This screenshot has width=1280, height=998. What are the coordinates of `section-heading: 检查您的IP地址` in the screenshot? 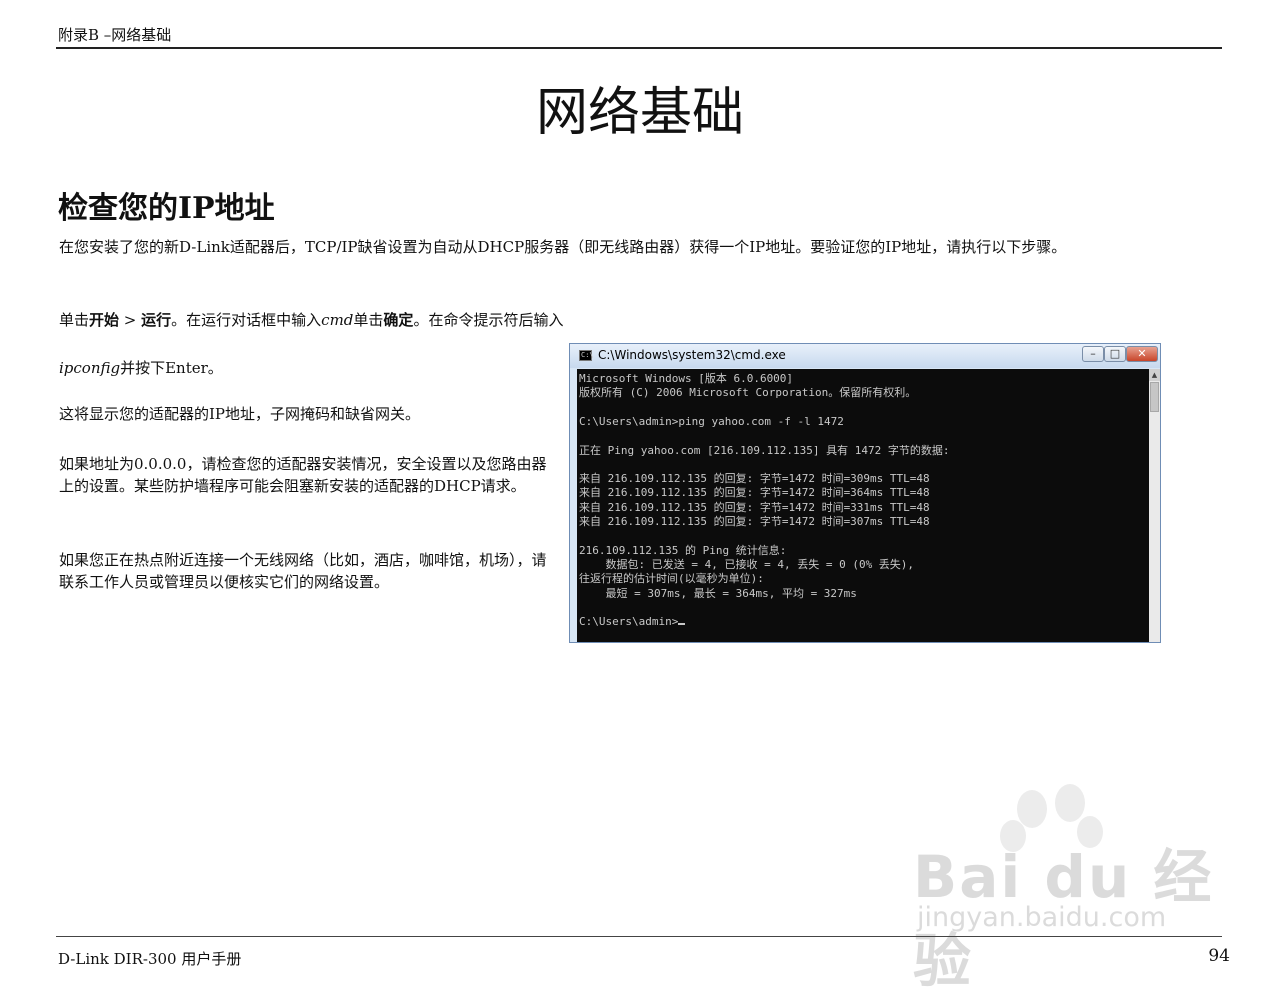 It's located at (166, 208).